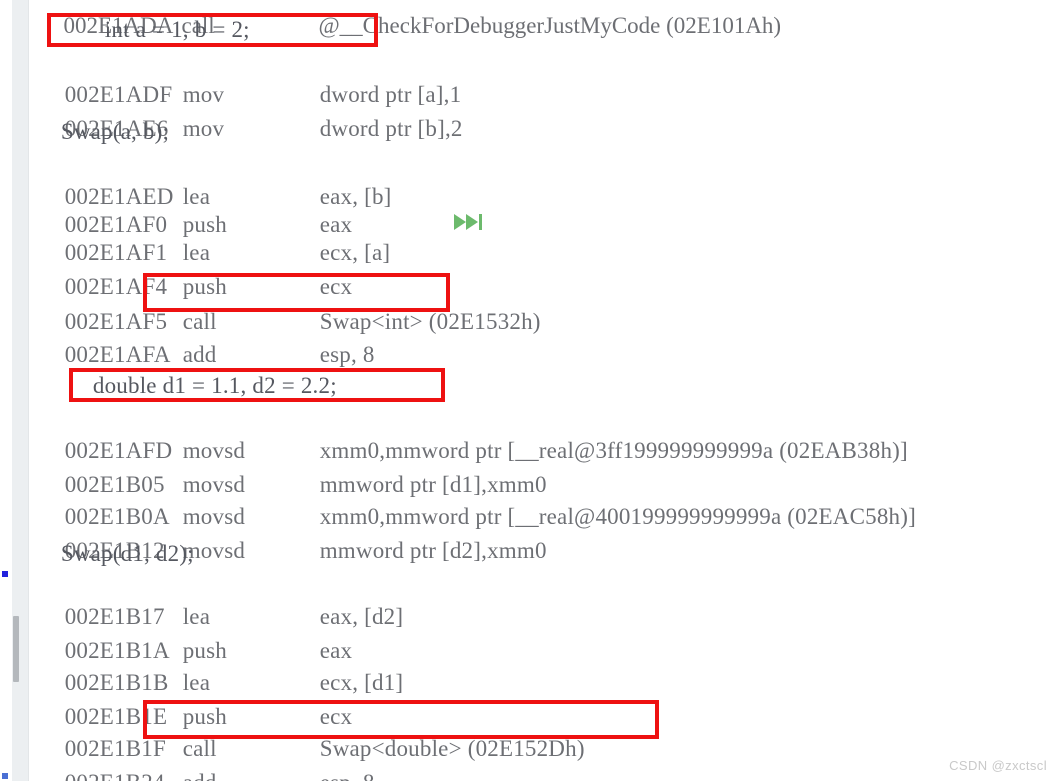 The image size is (1059, 781). What do you see at coordinates (16, 649) in the screenshot?
I see `vertical-scrollbar-thumb` at bounding box center [16, 649].